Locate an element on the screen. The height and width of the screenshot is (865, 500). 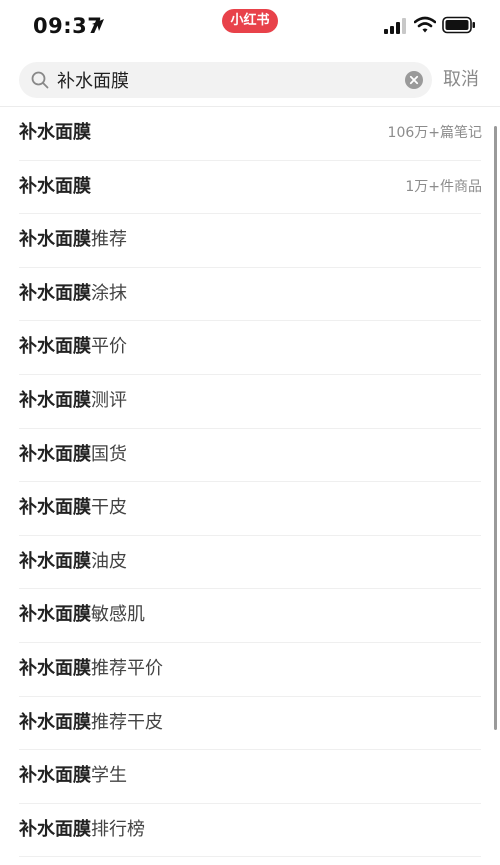
location-arrow-icon is located at coordinates (98, 25).